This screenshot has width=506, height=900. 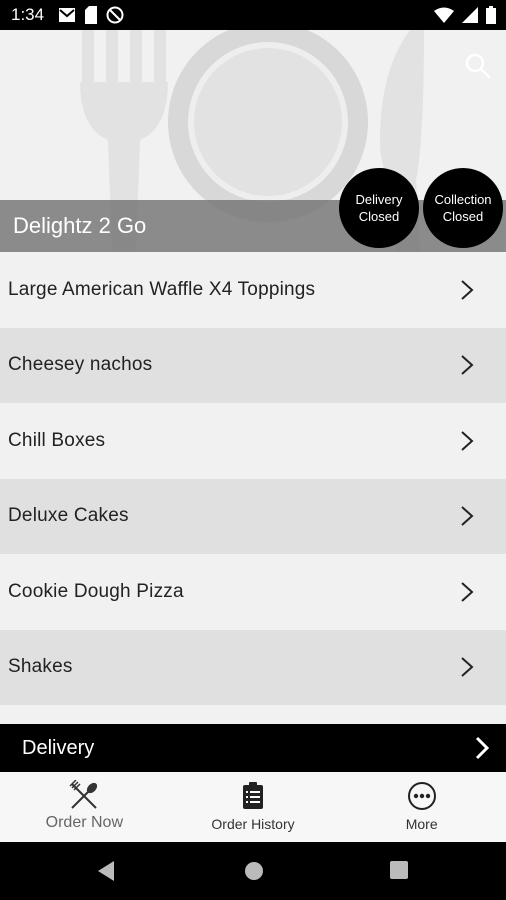 What do you see at coordinates (40, 667) in the screenshot?
I see `menu-item-label: Shakes` at bounding box center [40, 667].